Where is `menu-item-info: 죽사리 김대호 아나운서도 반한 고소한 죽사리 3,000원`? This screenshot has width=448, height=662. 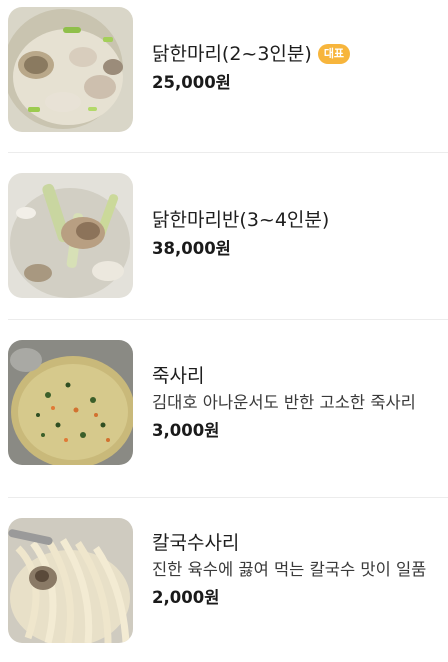
menu-item-info: 죽사리 김대호 아나운서도 반한 고소한 죽사리 3,000원 is located at coordinates (297, 403).